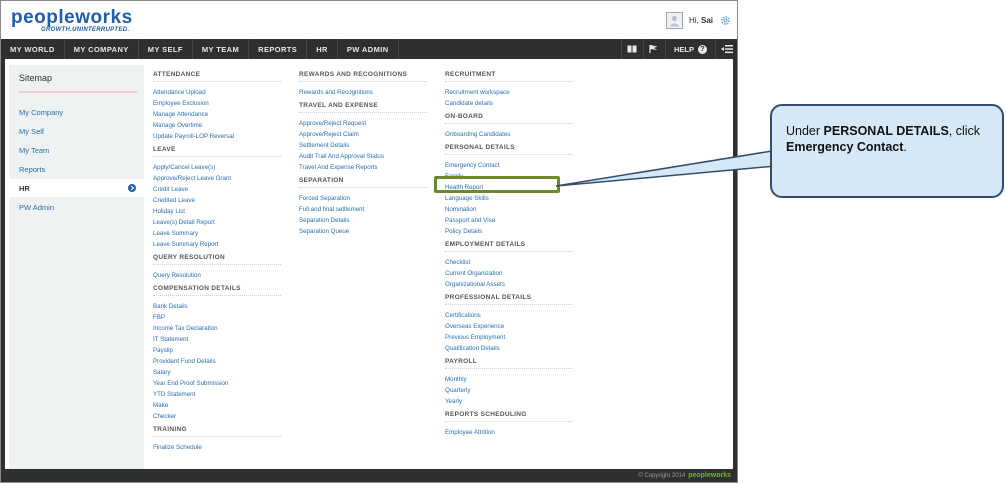 The image size is (1006, 483). What do you see at coordinates (76, 188) in the screenshot?
I see `sidebar-item-hr: HR` at bounding box center [76, 188].